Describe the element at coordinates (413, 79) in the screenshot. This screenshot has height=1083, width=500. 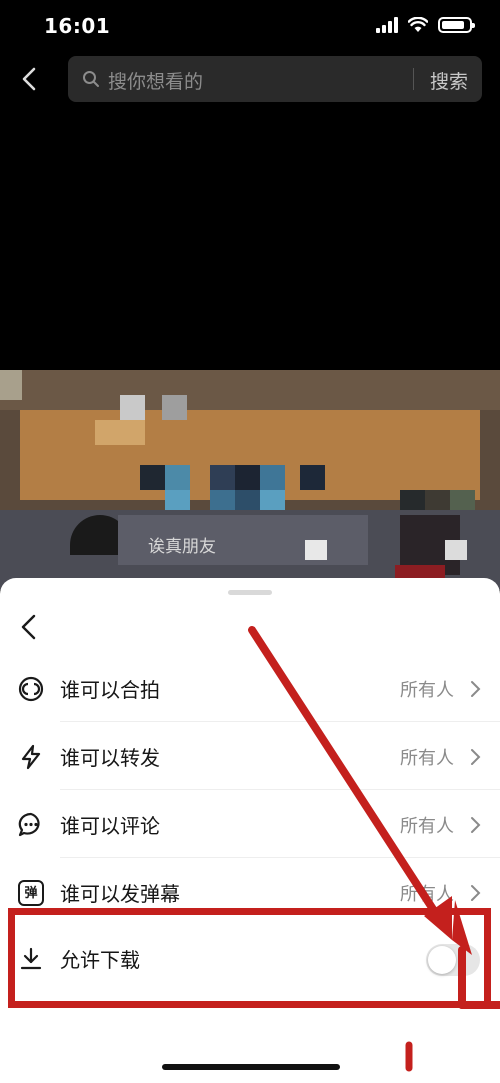
I see `search-divider` at that location.